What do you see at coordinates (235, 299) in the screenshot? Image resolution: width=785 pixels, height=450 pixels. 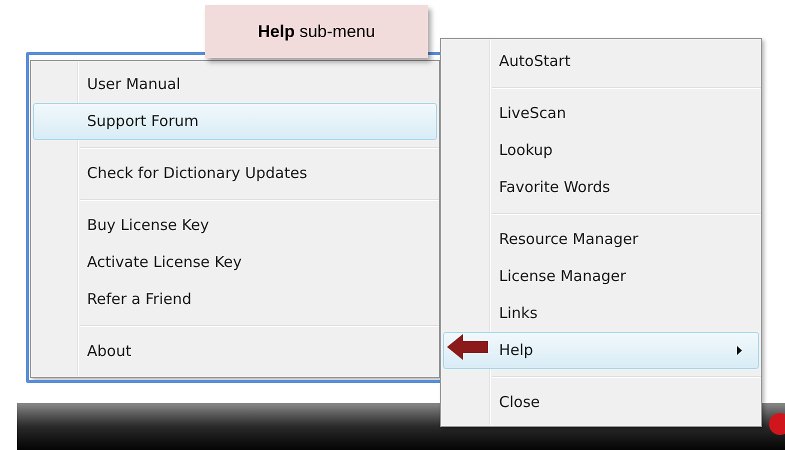 I see `menu-item: Refer a Friend` at bounding box center [235, 299].